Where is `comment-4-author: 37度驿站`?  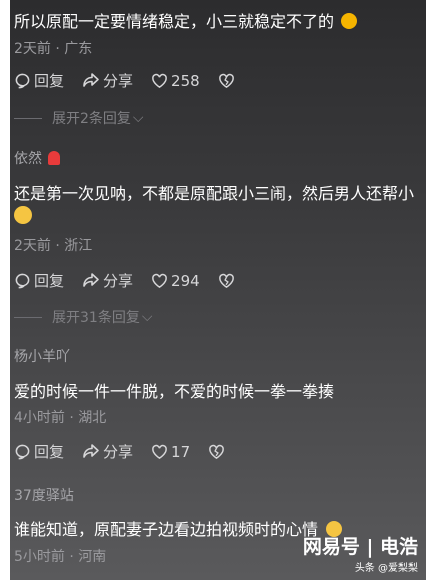 comment-4-author: 37度驿站 is located at coordinates (44, 495).